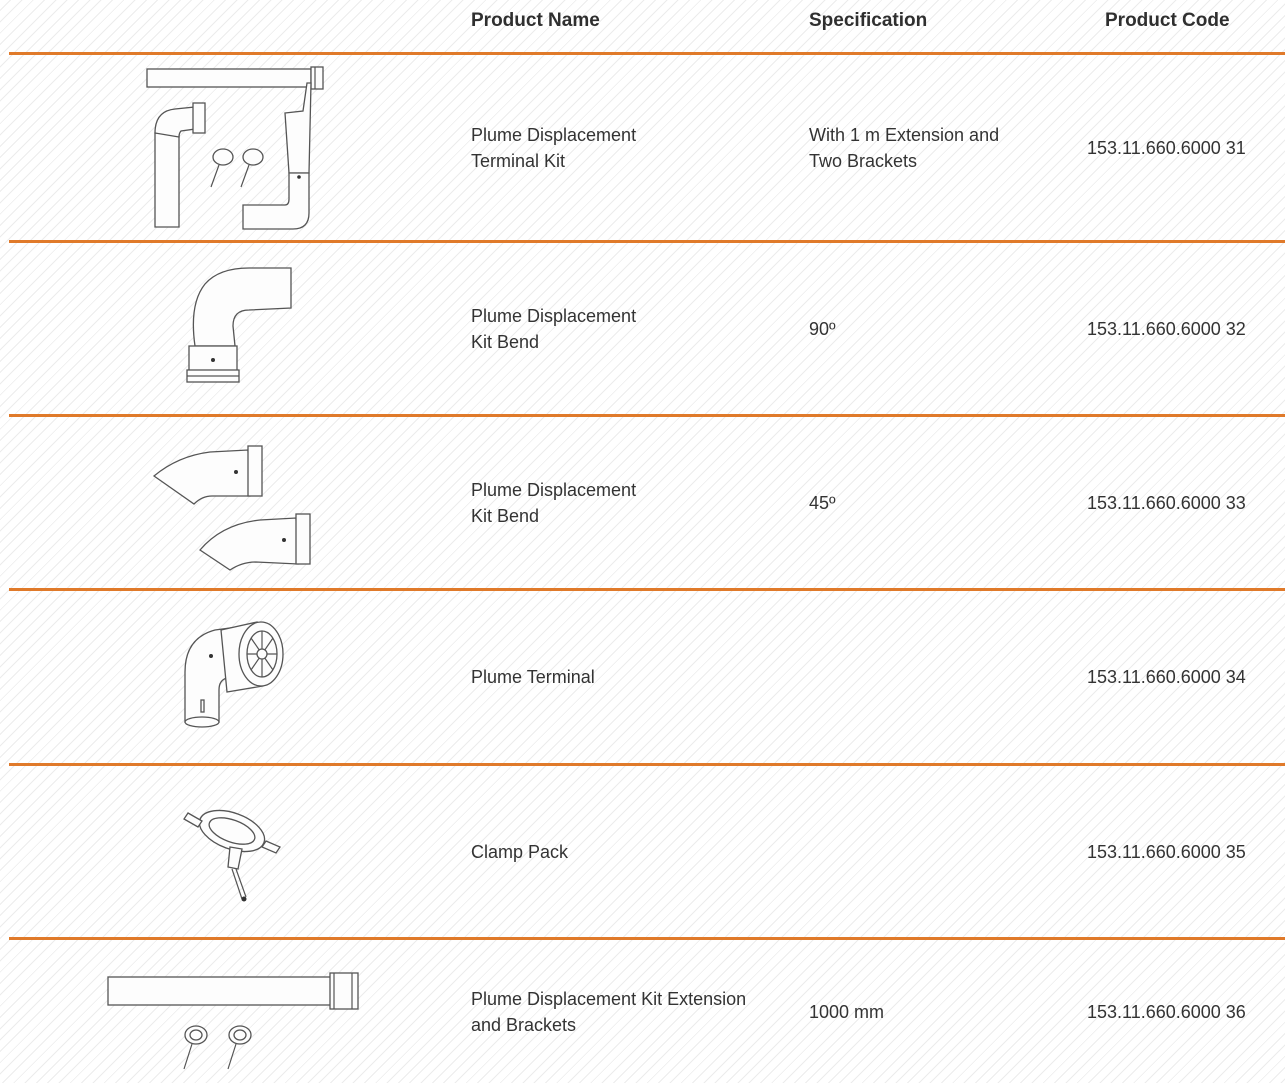 The height and width of the screenshot is (1083, 1285). Describe the element at coordinates (868, 20) in the screenshot. I see `column-header-specification: Specification` at that location.